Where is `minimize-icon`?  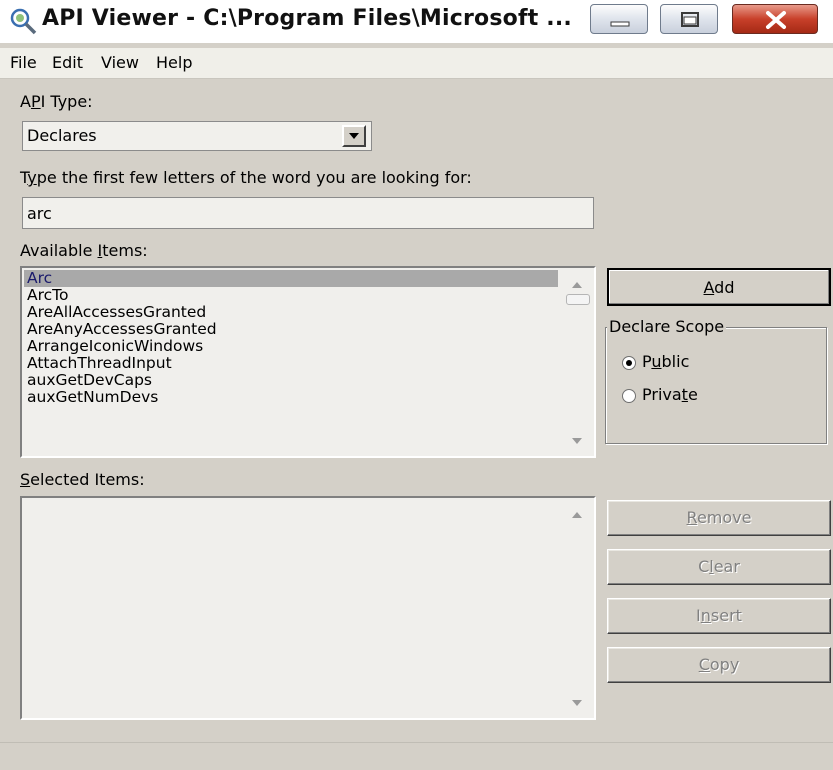 minimize-icon is located at coordinates (620, 24).